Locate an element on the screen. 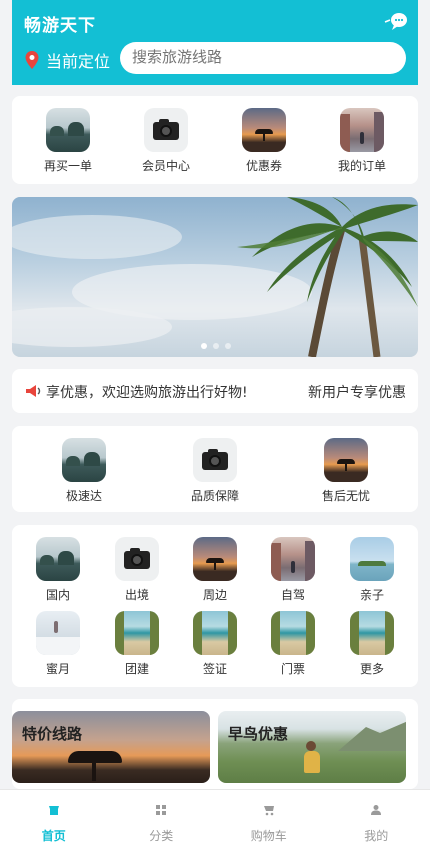  app-title: 畅游天下 is located at coordinates (60, 26).